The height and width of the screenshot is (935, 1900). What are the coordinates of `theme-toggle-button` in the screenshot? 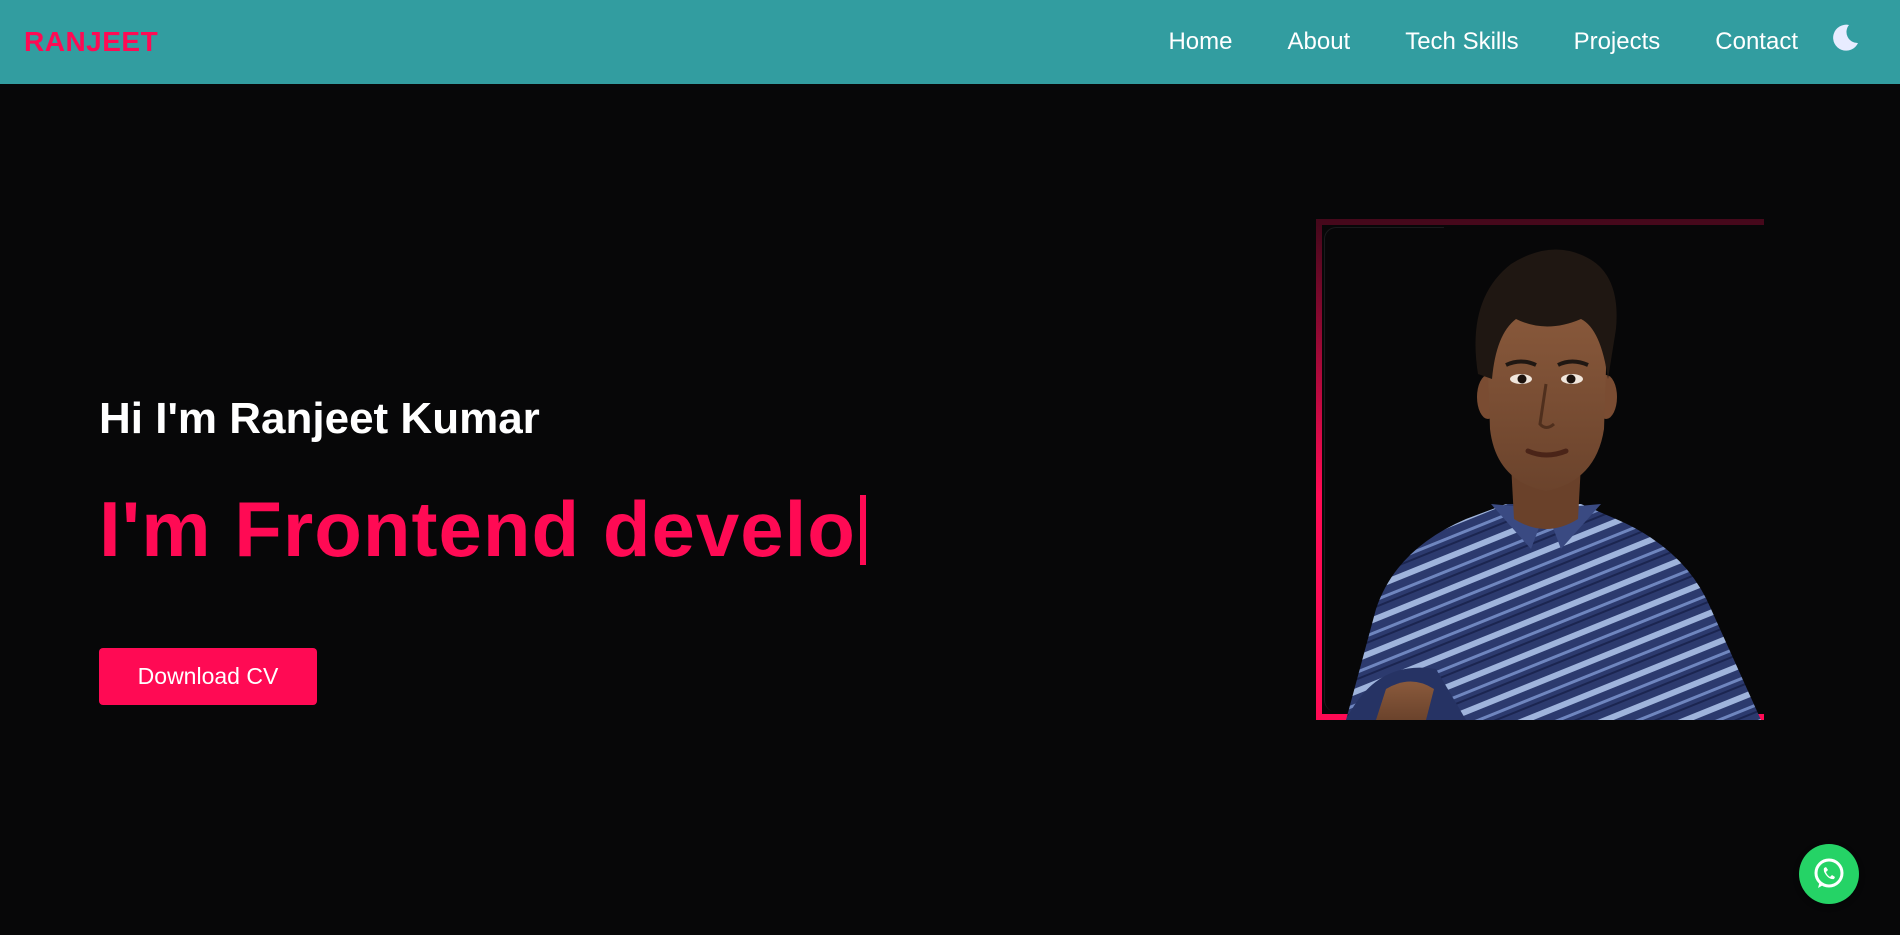 It's located at (1845, 38).